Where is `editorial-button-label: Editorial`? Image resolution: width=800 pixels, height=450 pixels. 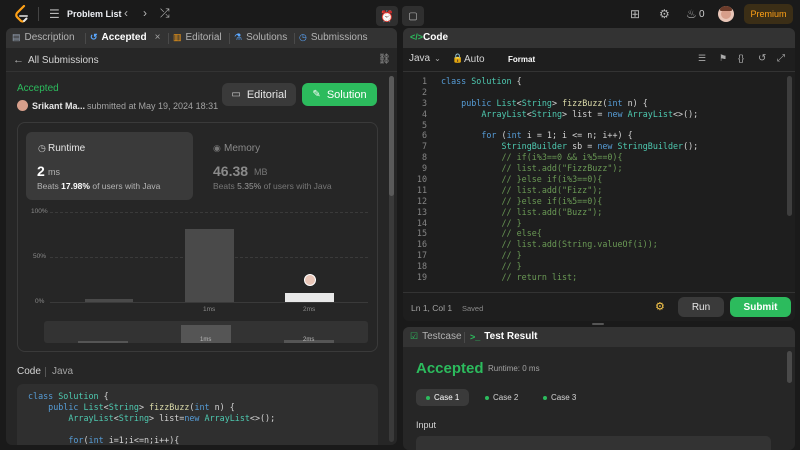 editorial-button-label: Editorial is located at coordinates (266, 94).